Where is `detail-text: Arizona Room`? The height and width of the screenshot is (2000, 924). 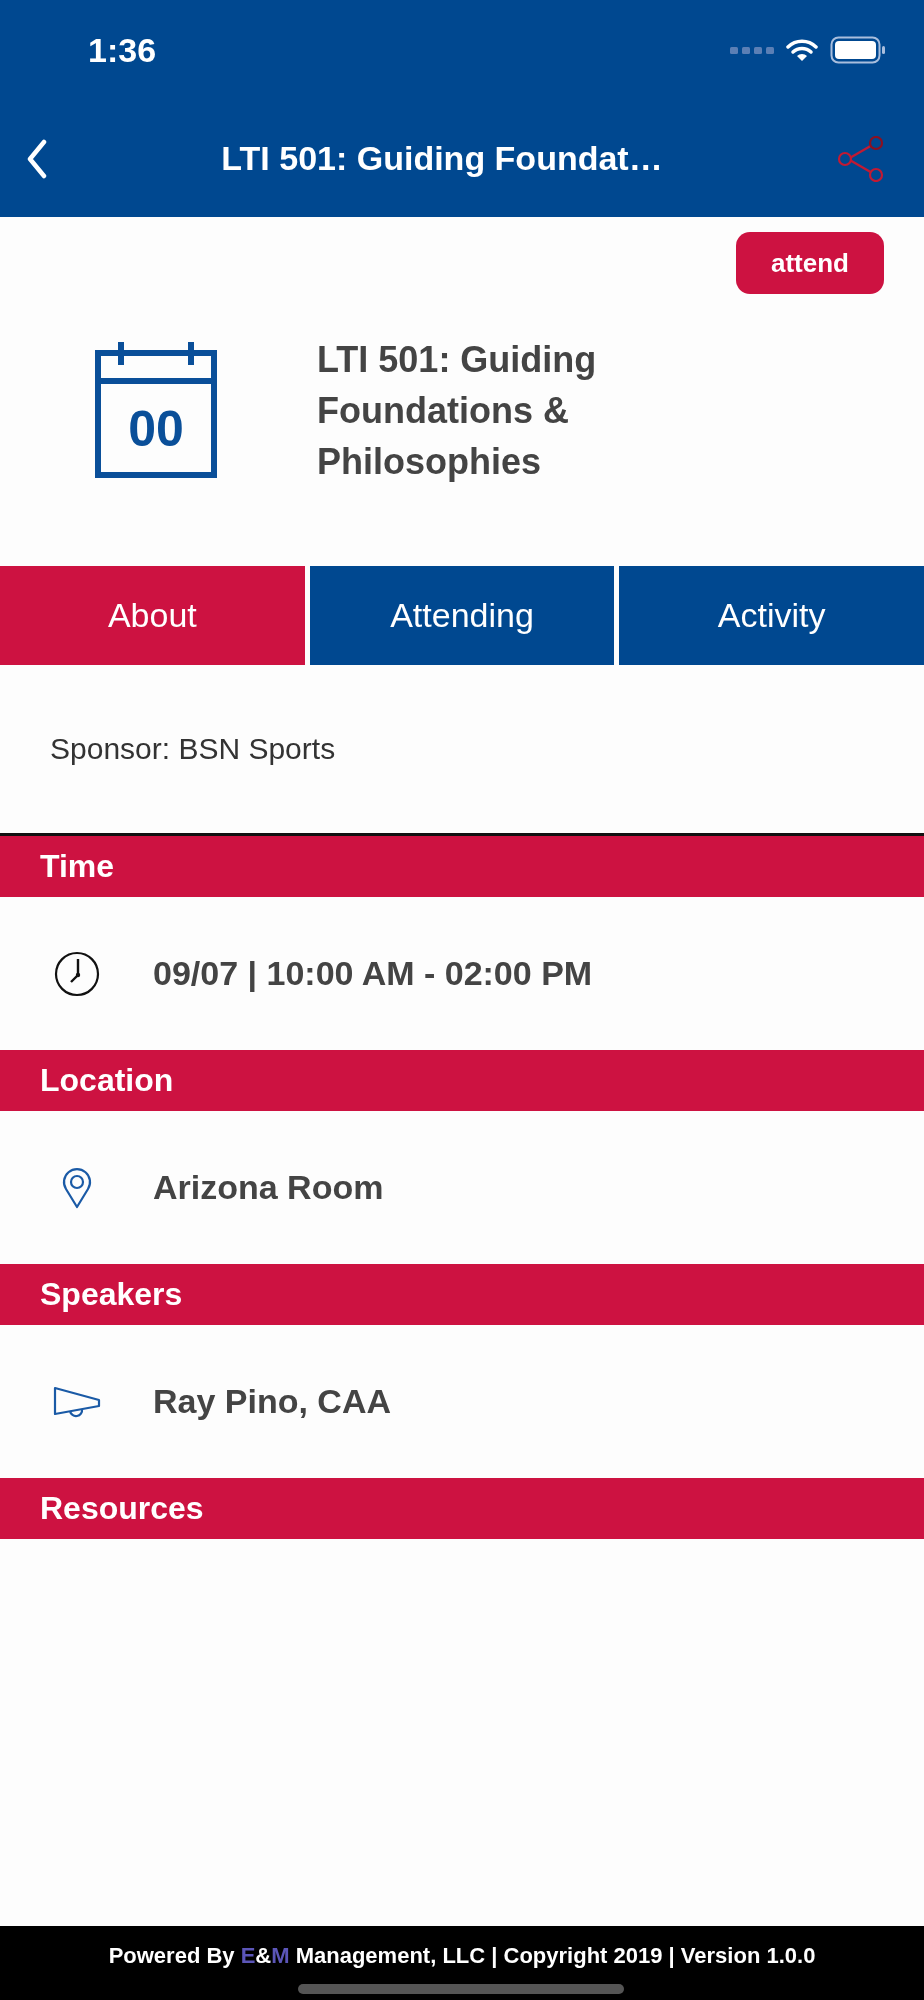 detail-text: Arizona Room is located at coordinates (268, 1187).